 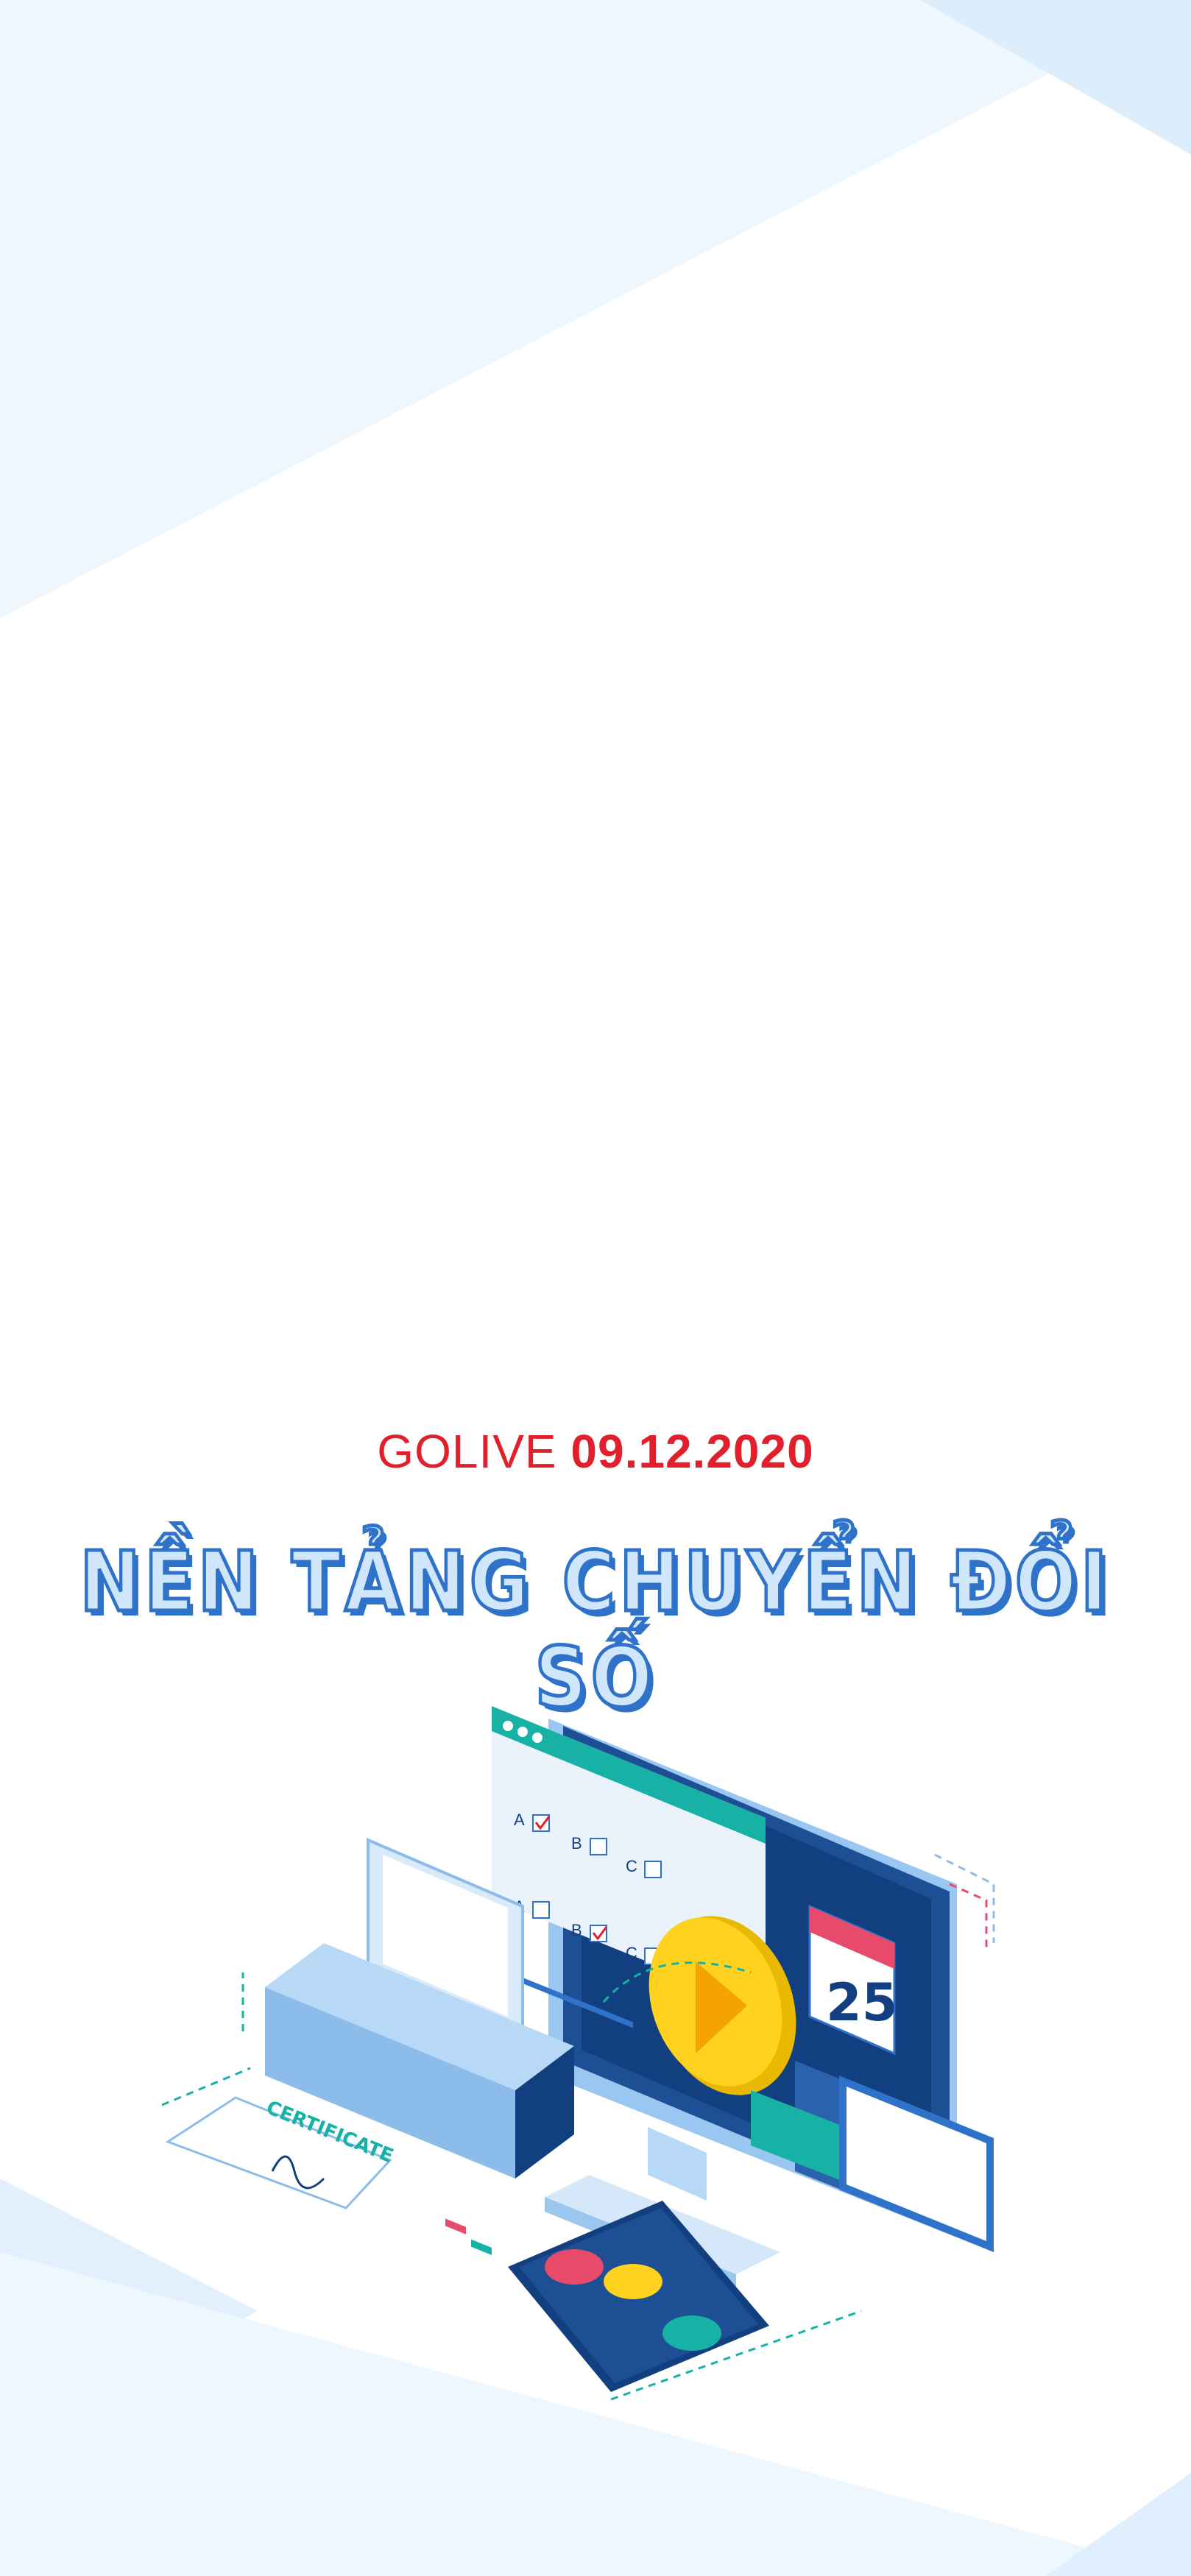 I want to click on phone, so click(x=638, y=2296).